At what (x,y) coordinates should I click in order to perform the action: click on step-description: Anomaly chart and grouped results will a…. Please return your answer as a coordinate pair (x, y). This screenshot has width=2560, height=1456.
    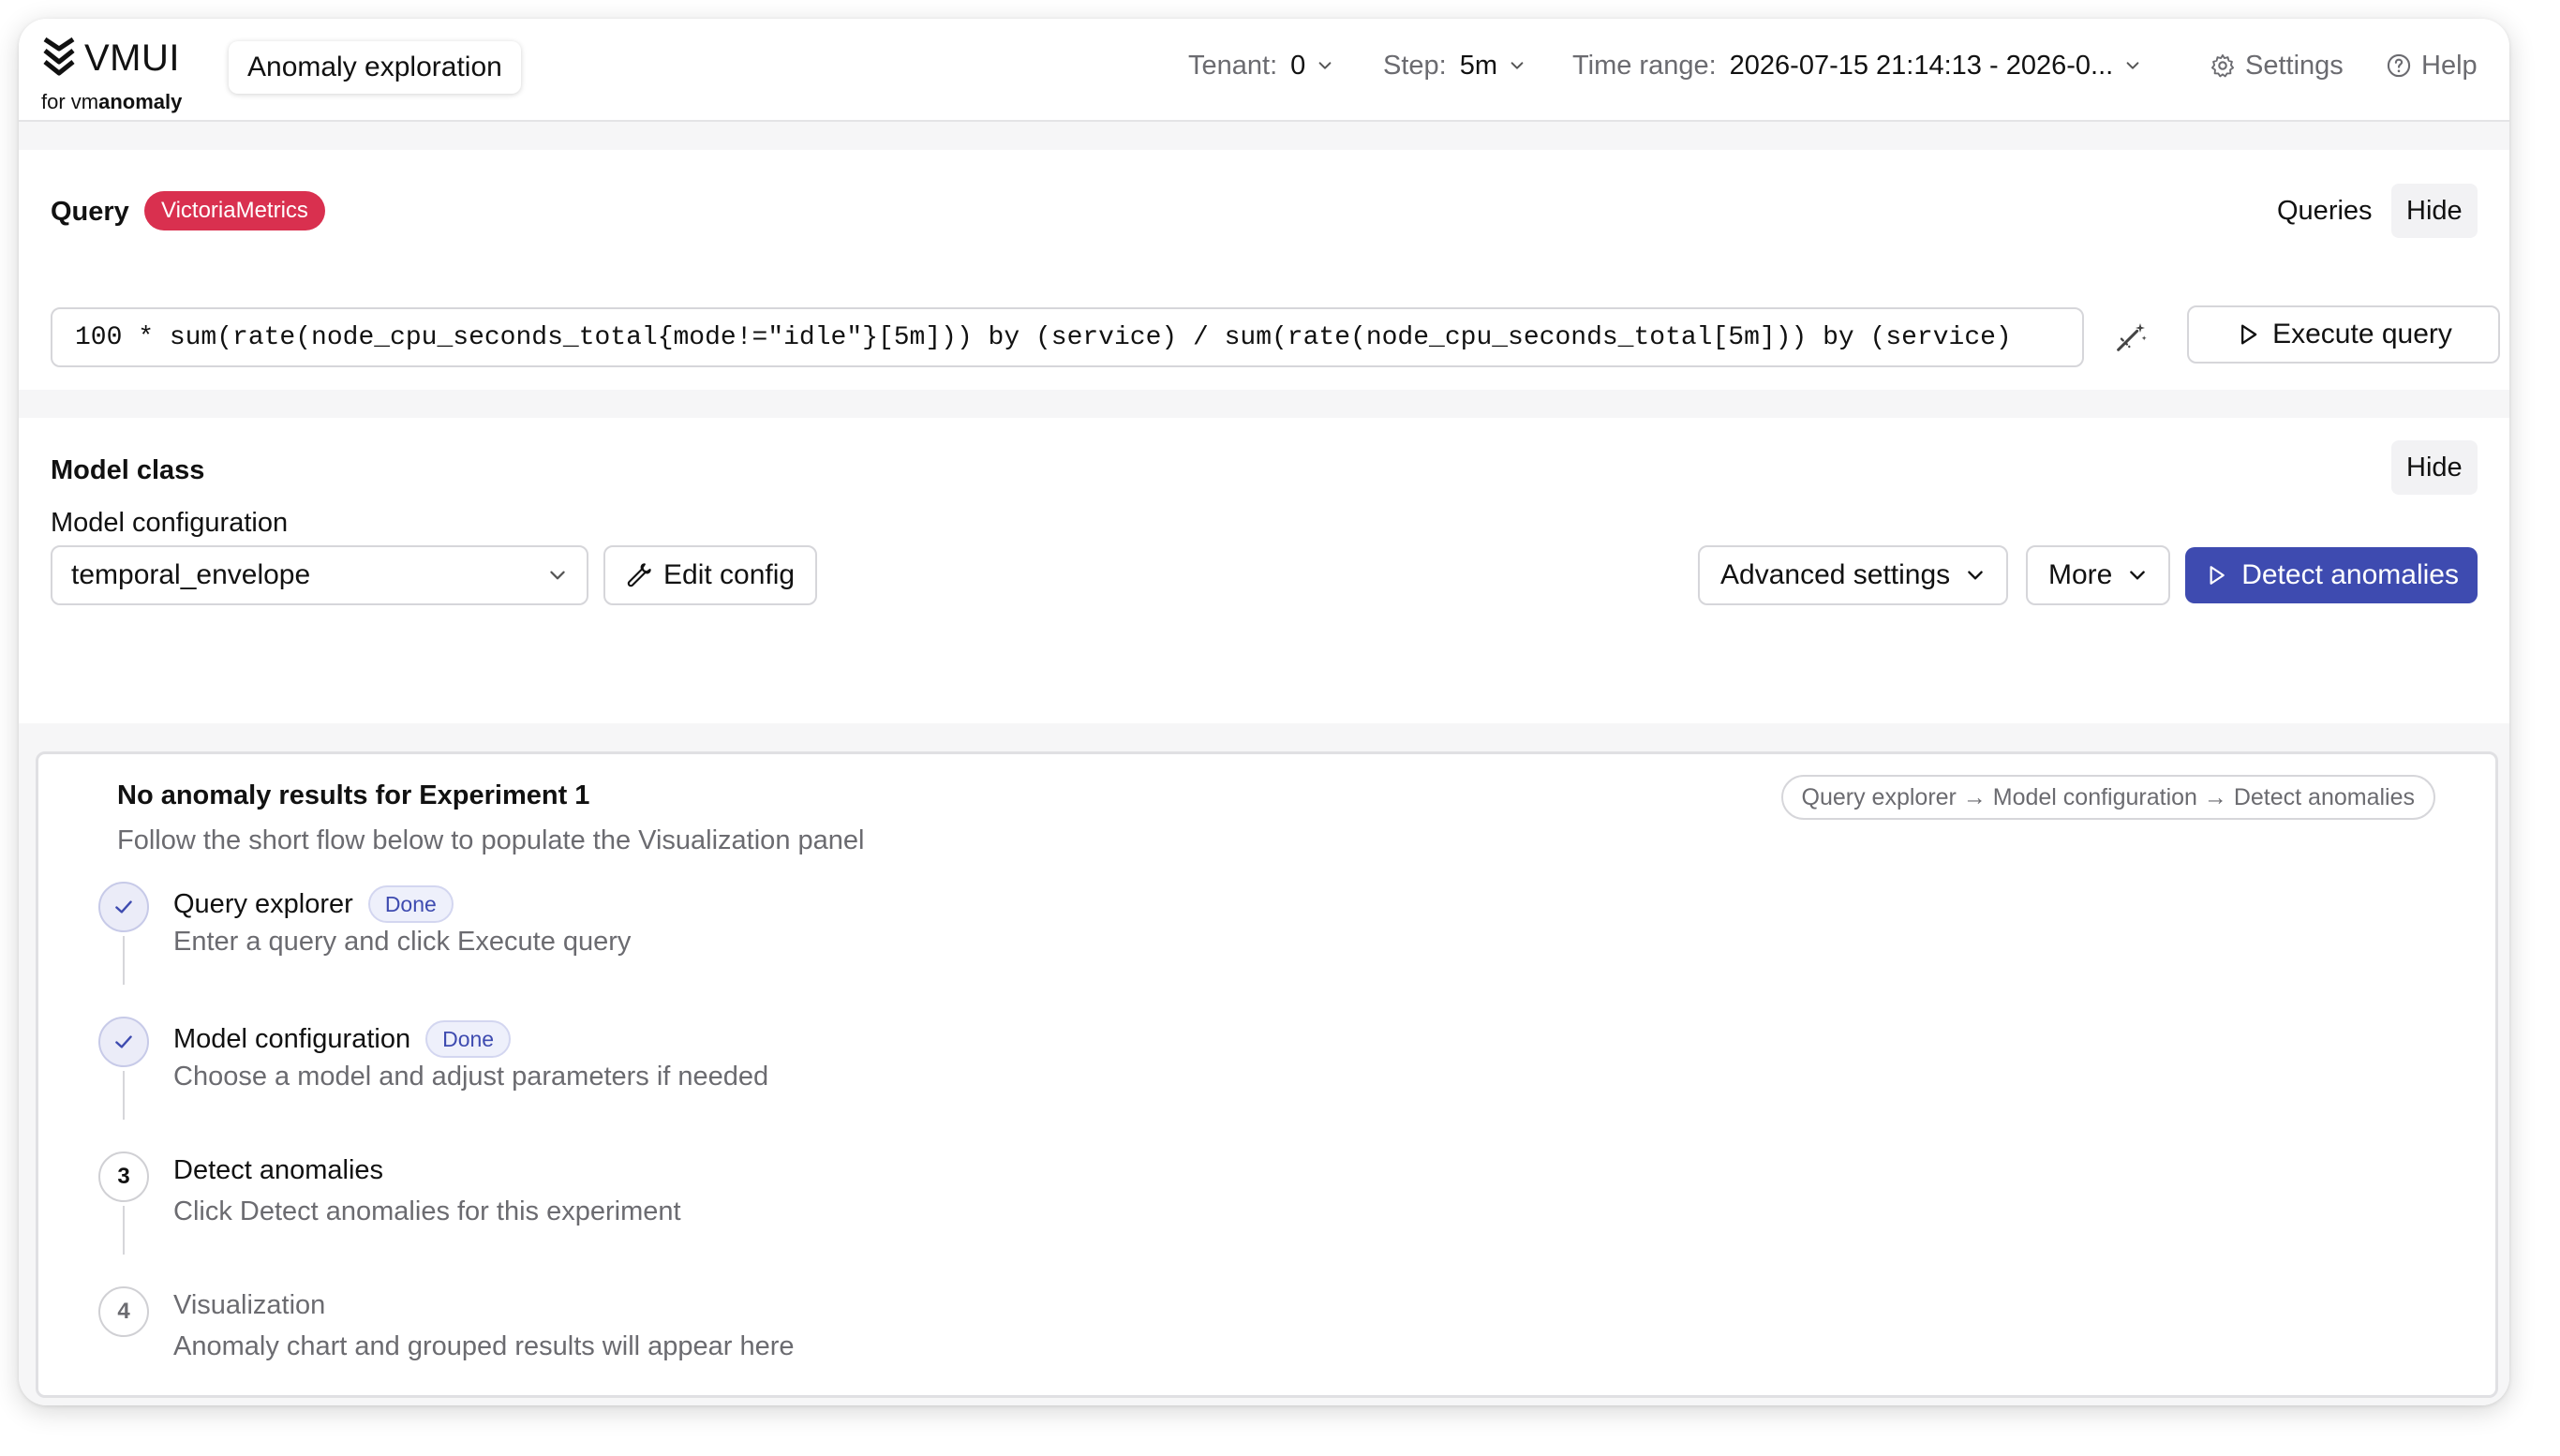
    Looking at the image, I should click on (484, 1346).